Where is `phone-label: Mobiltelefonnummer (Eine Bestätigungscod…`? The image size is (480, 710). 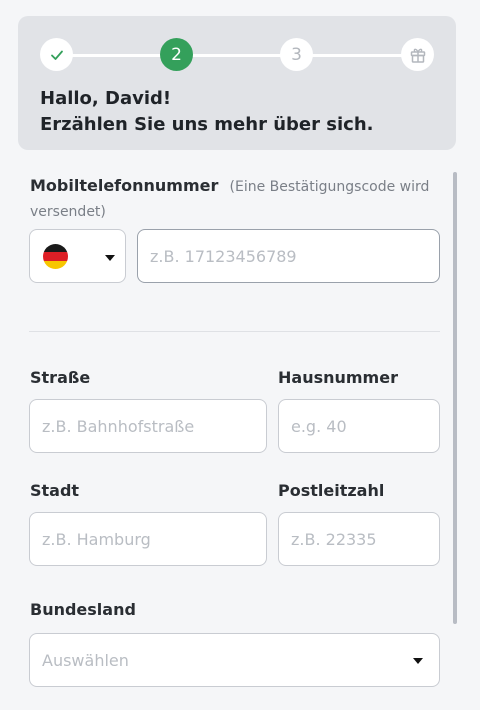 phone-label: Mobiltelefonnummer (Eine Bestätigungscod… is located at coordinates (239, 199).